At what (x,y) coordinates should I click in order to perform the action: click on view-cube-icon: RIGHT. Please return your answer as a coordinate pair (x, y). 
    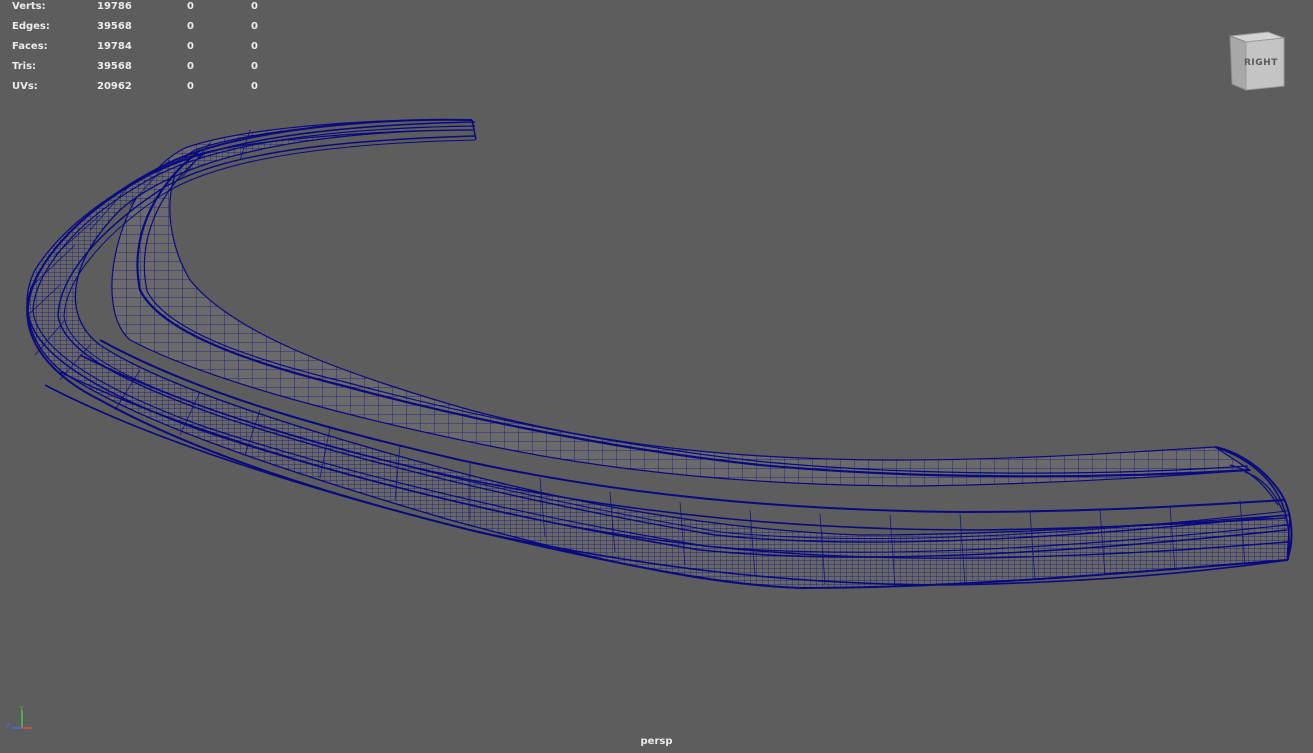
    Looking at the image, I should click on (1258, 61).